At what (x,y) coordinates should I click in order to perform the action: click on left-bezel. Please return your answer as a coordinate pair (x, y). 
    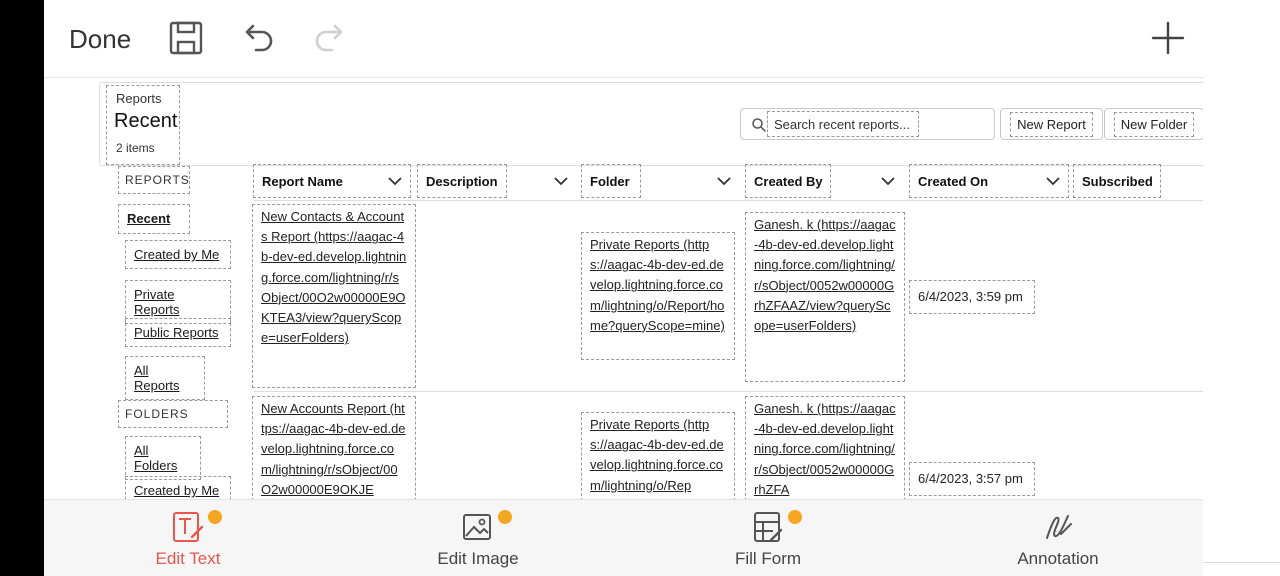
    Looking at the image, I should click on (22, 288).